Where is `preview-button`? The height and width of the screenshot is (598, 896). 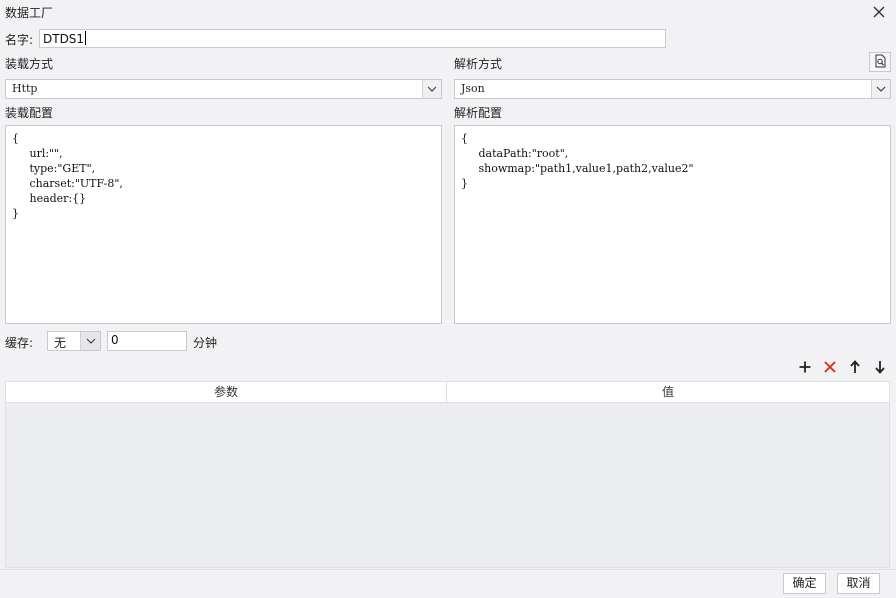 preview-button is located at coordinates (880, 62).